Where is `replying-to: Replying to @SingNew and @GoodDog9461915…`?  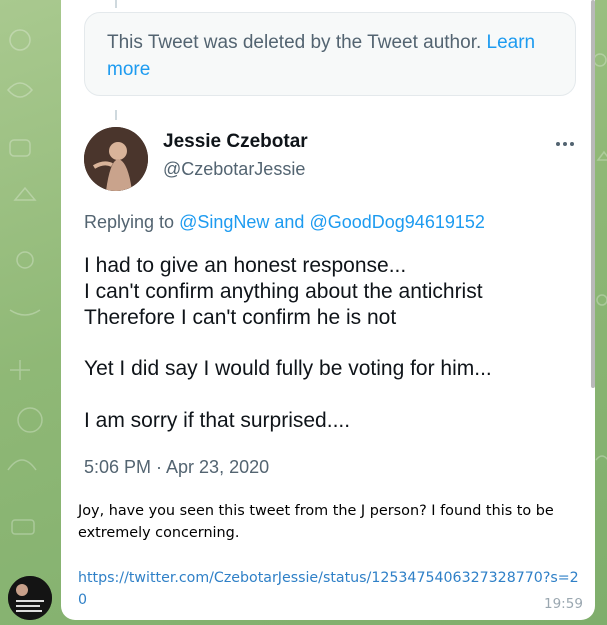 replying-to: Replying to @SingNew and @GoodDog9461915… is located at coordinates (284, 222).